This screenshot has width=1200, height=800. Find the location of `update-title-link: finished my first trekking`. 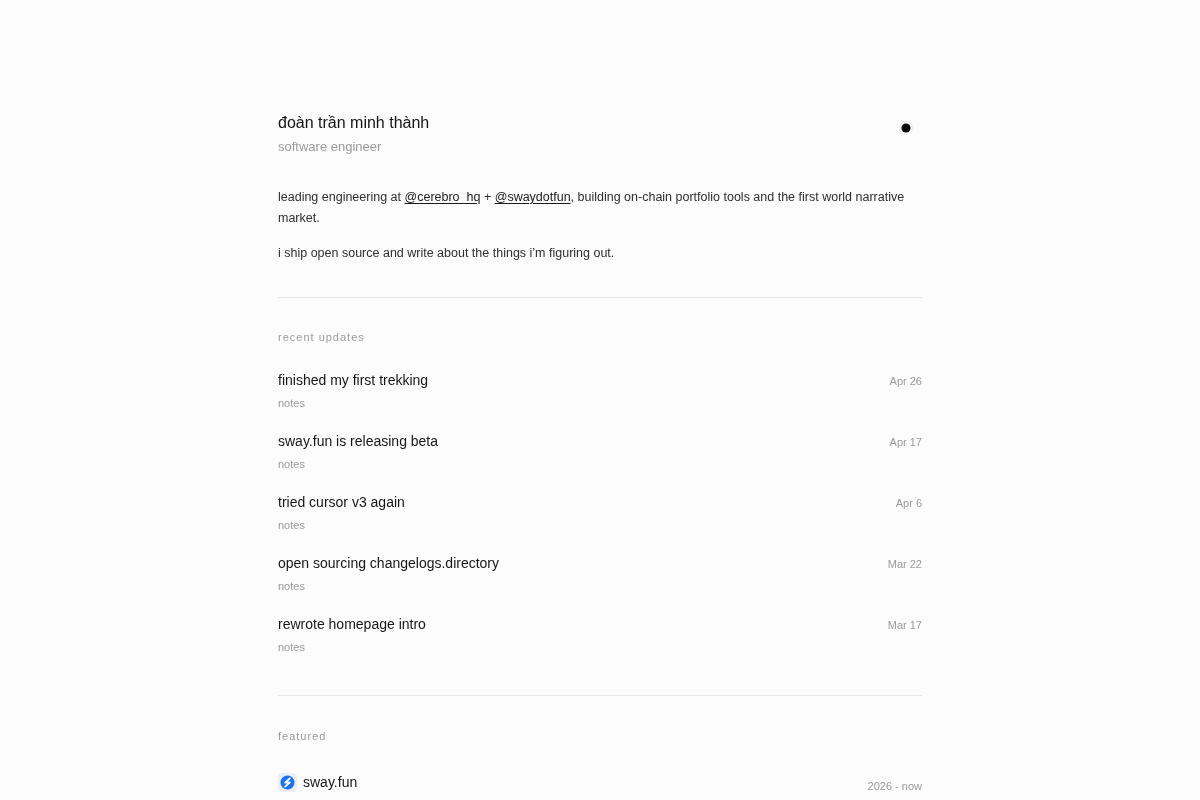

update-title-link: finished my first trekking is located at coordinates (353, 380).